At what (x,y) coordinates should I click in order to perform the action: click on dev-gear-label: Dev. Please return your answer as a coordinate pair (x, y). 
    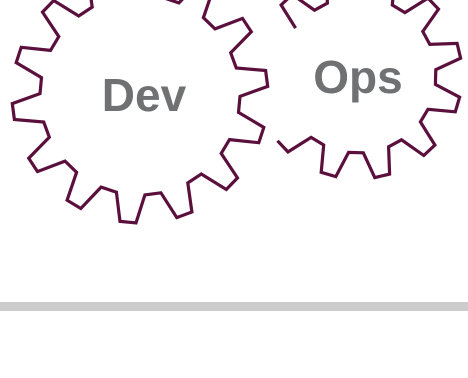
    Looking at the image, I should click on (144, 95).